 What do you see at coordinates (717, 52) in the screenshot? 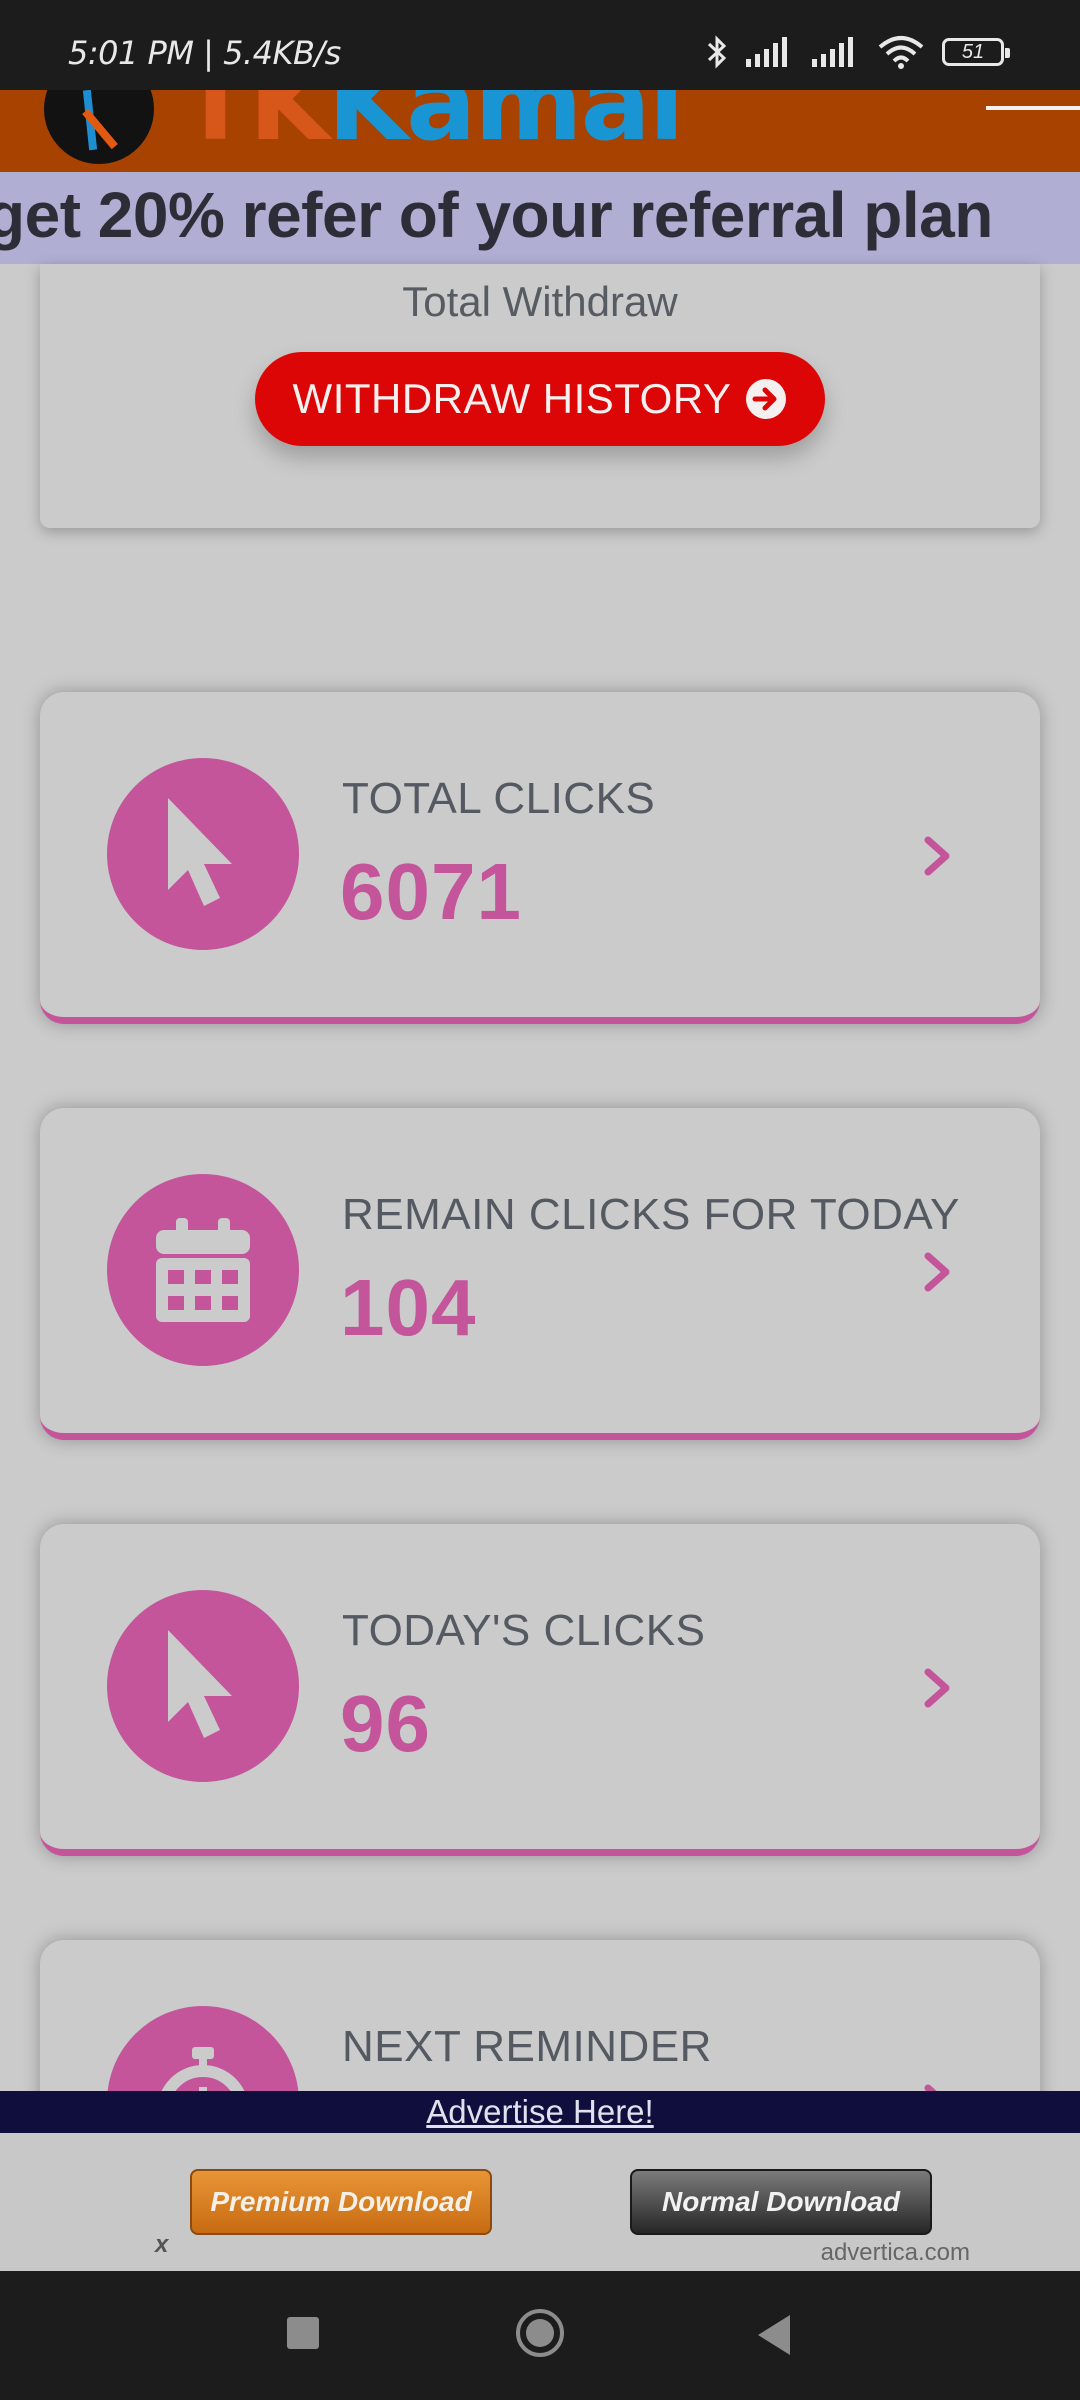
I see `bluetooth-icon` at bounding box center [717, 52].